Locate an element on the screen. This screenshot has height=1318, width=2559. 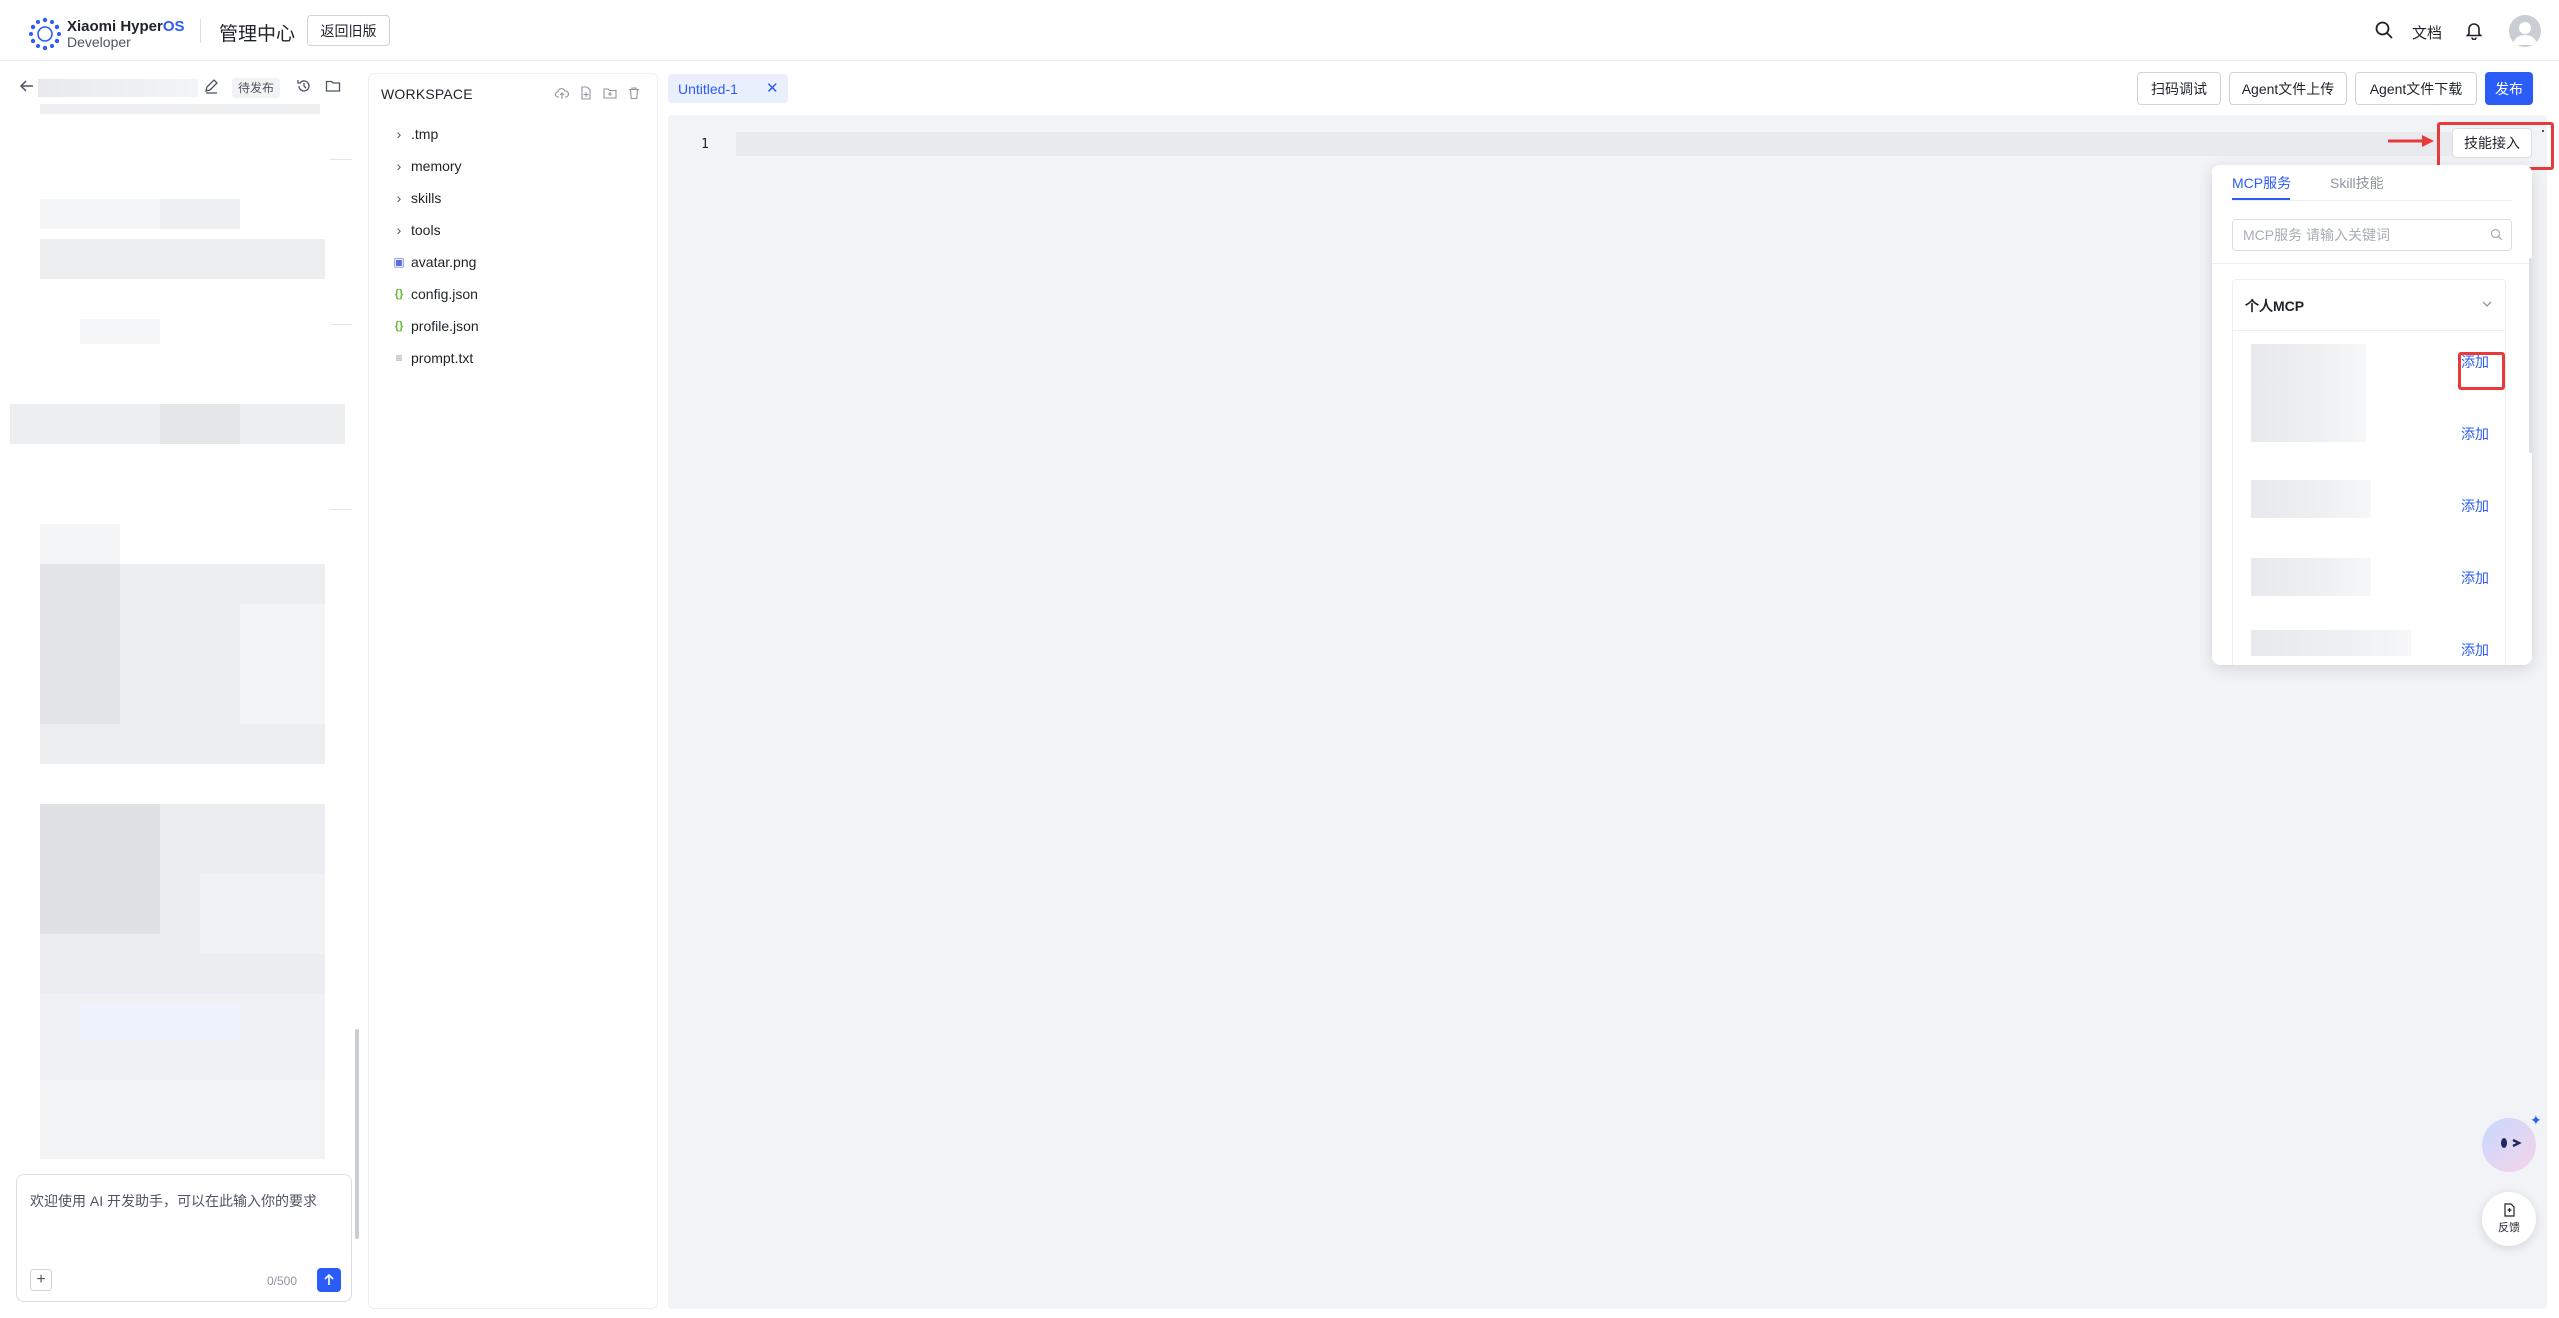
mcp-search-box is located at coordinates (2372, 235).